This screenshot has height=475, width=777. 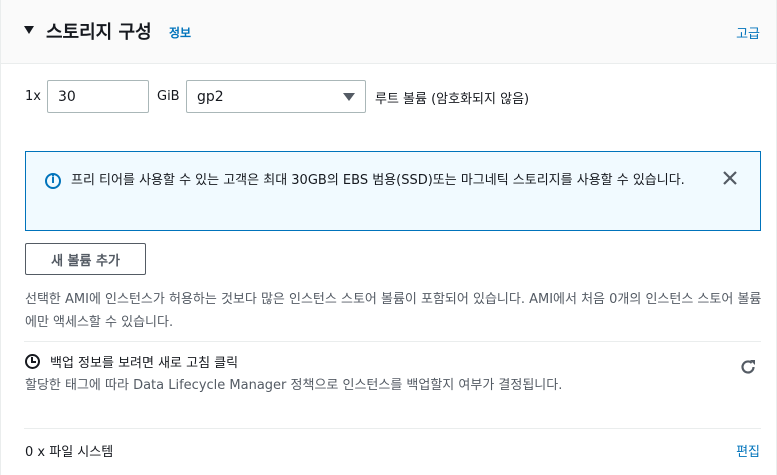 What do you see at coordinates (53, 181) in the screenshot?
I see `info-icon` at bounding box center [53, 181].